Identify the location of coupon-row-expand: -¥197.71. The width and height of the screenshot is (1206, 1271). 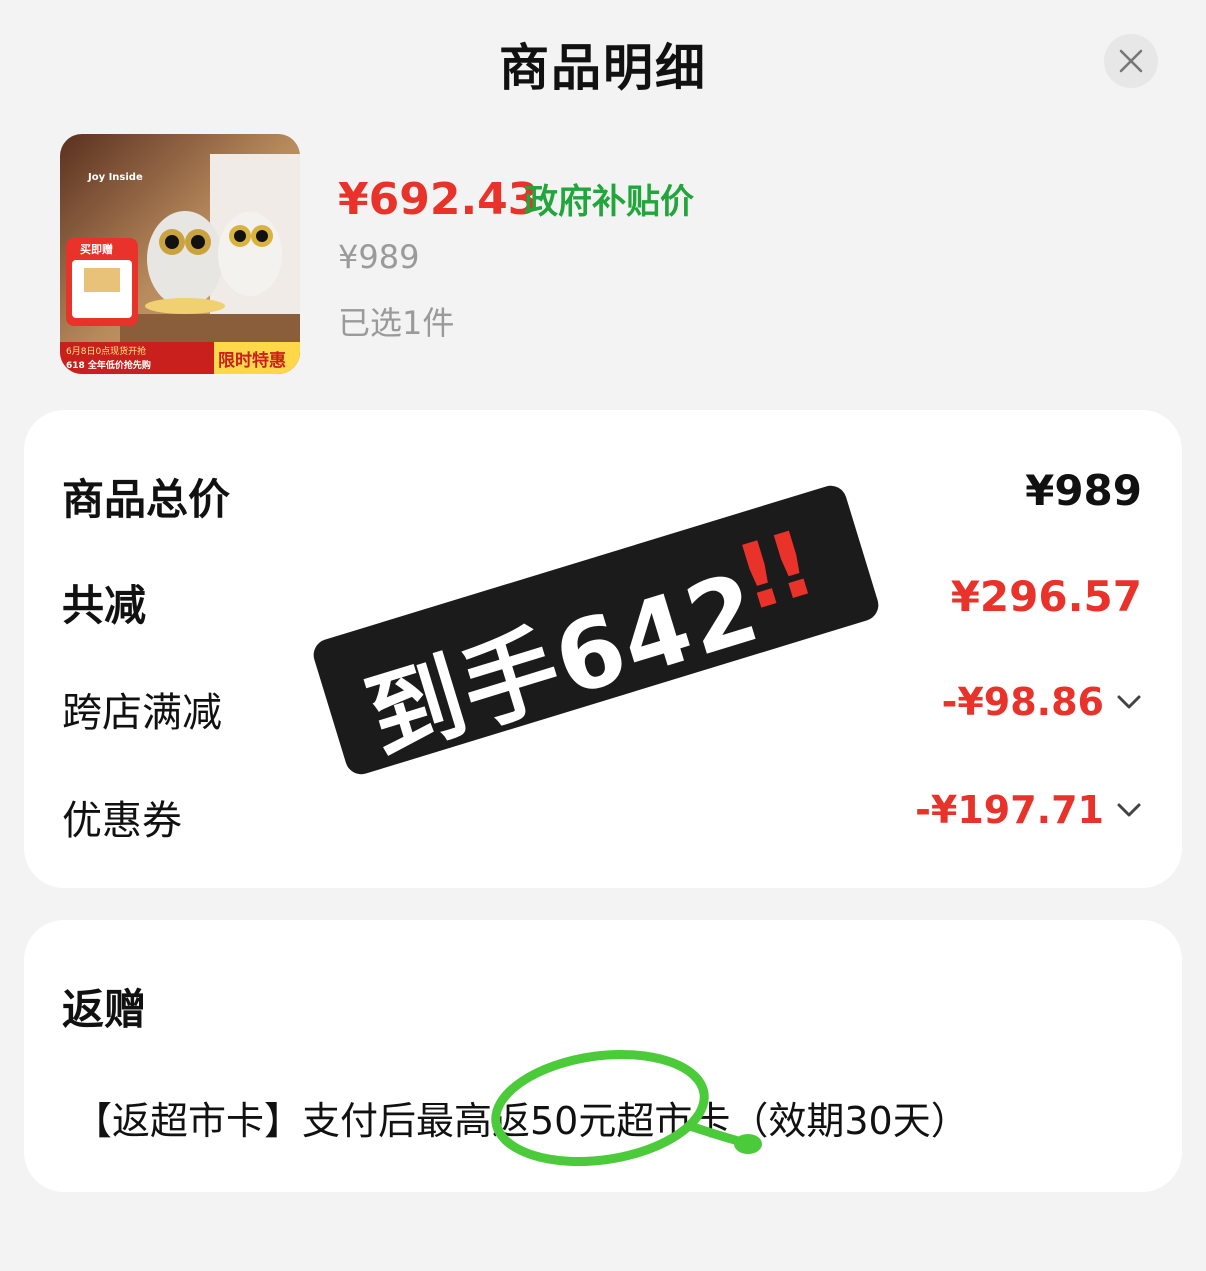
(1028, 810).